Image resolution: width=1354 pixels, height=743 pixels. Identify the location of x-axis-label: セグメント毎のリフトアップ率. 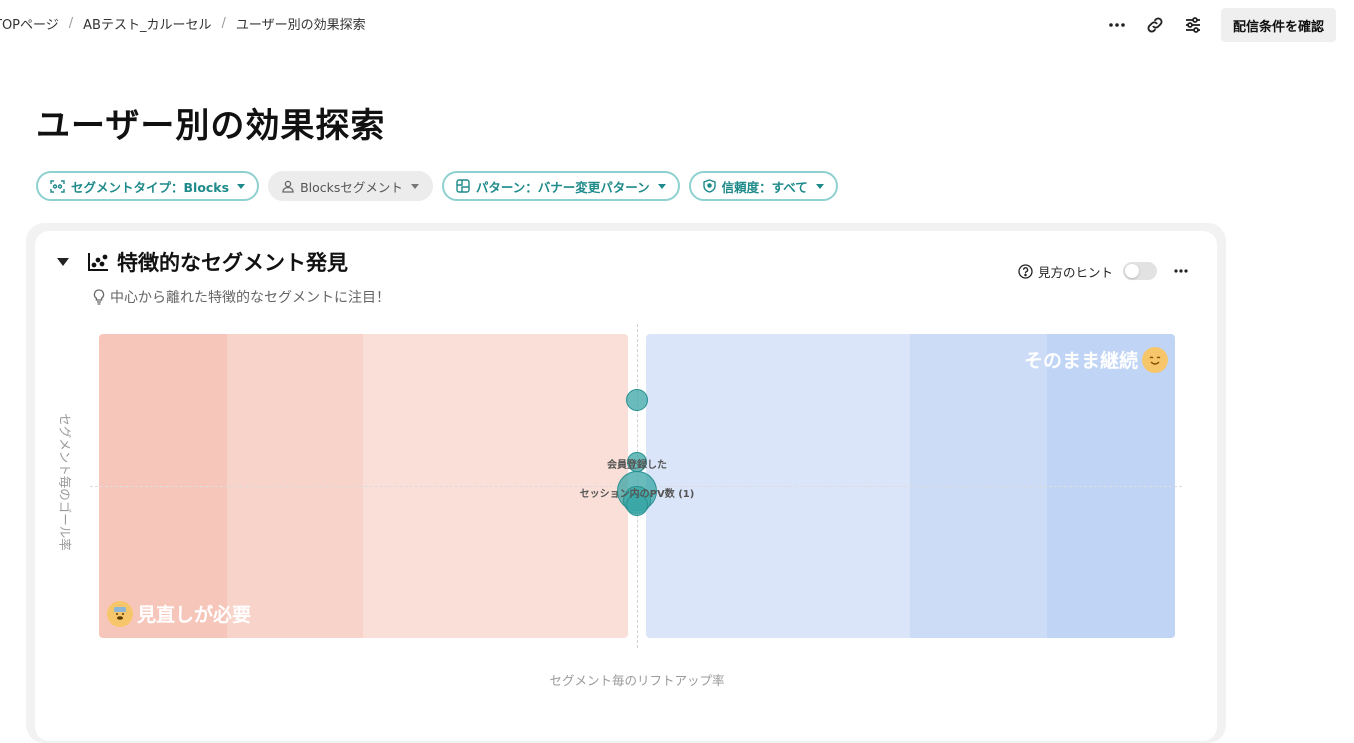
(637, 680).